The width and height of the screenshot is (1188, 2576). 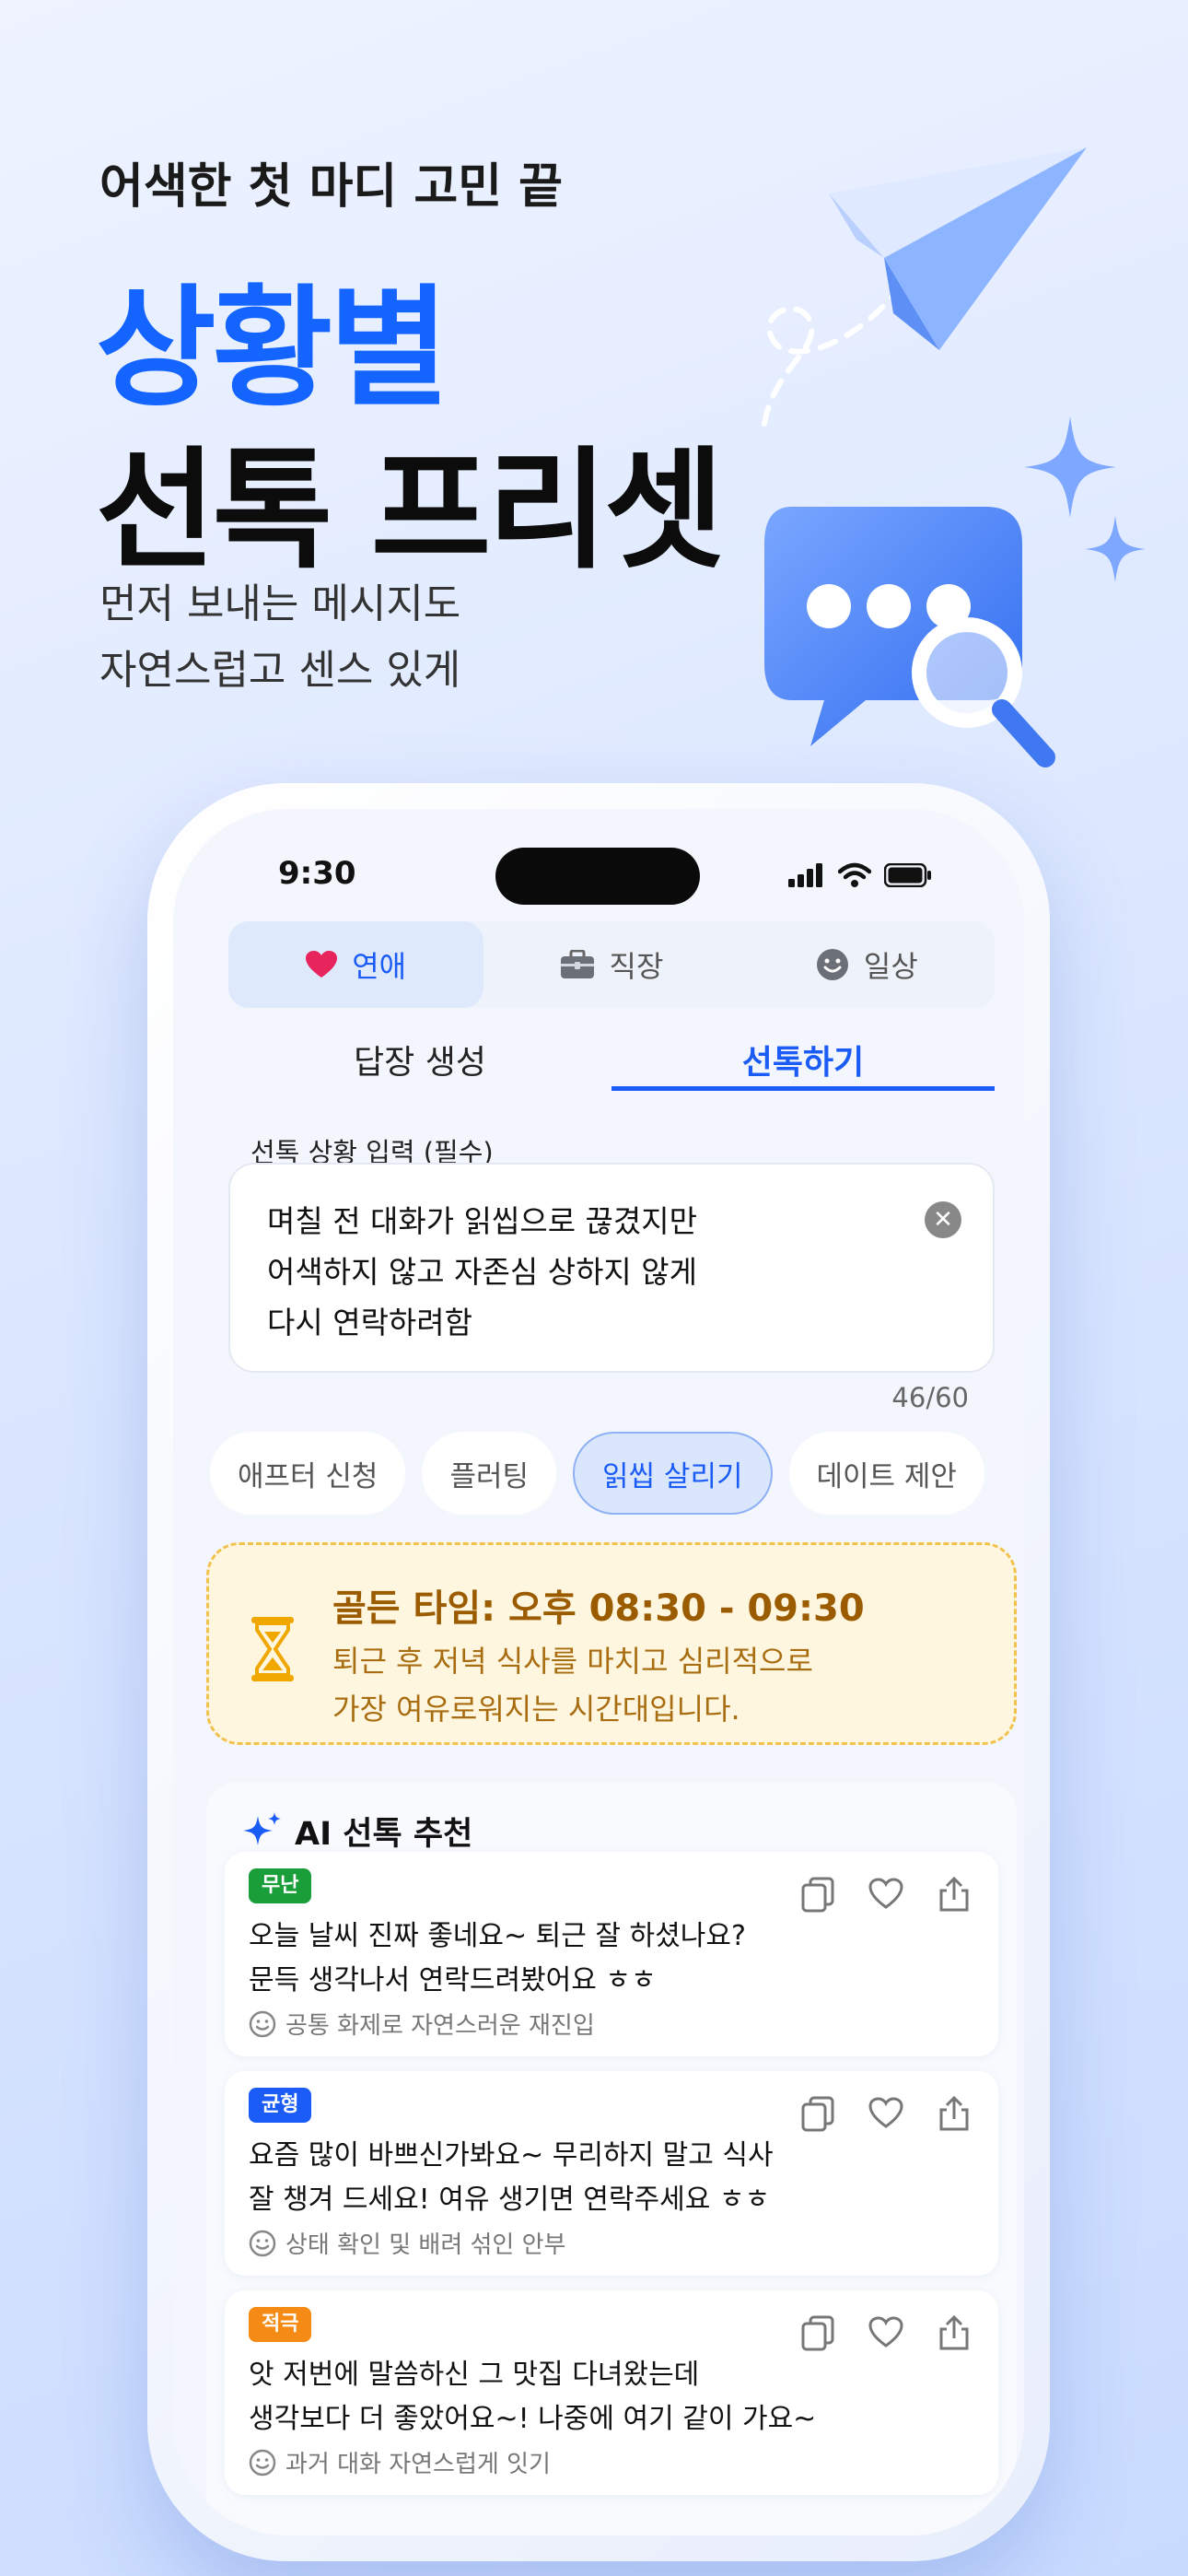 What do you see at coordinates (533, 2419) in the screenshot?
I see `message-line: 생각보다 더 좋았어요~! 나중에 여기 같이 가요~` at bounding box center [533, 2419].